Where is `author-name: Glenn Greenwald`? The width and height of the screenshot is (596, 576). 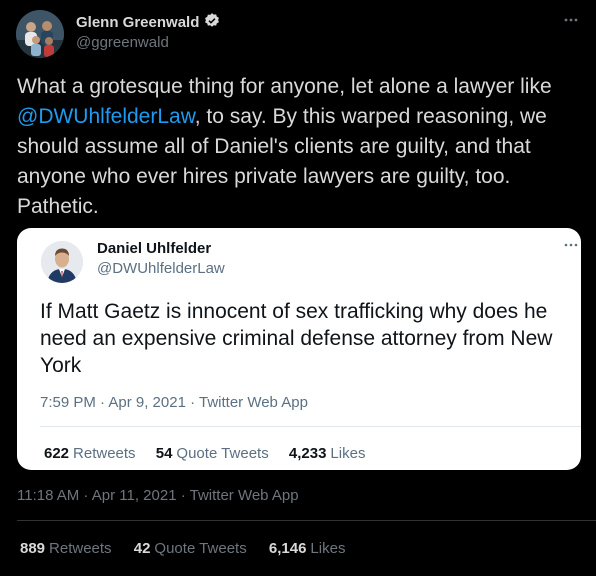
author-name: Glenn Greenwald is located at coordinates (148, 23).